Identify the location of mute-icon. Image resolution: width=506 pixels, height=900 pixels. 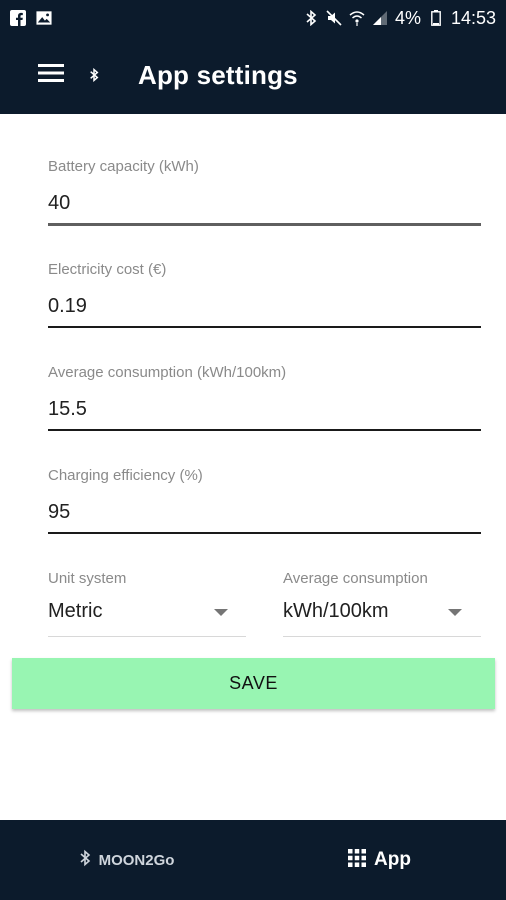
(334, 18).